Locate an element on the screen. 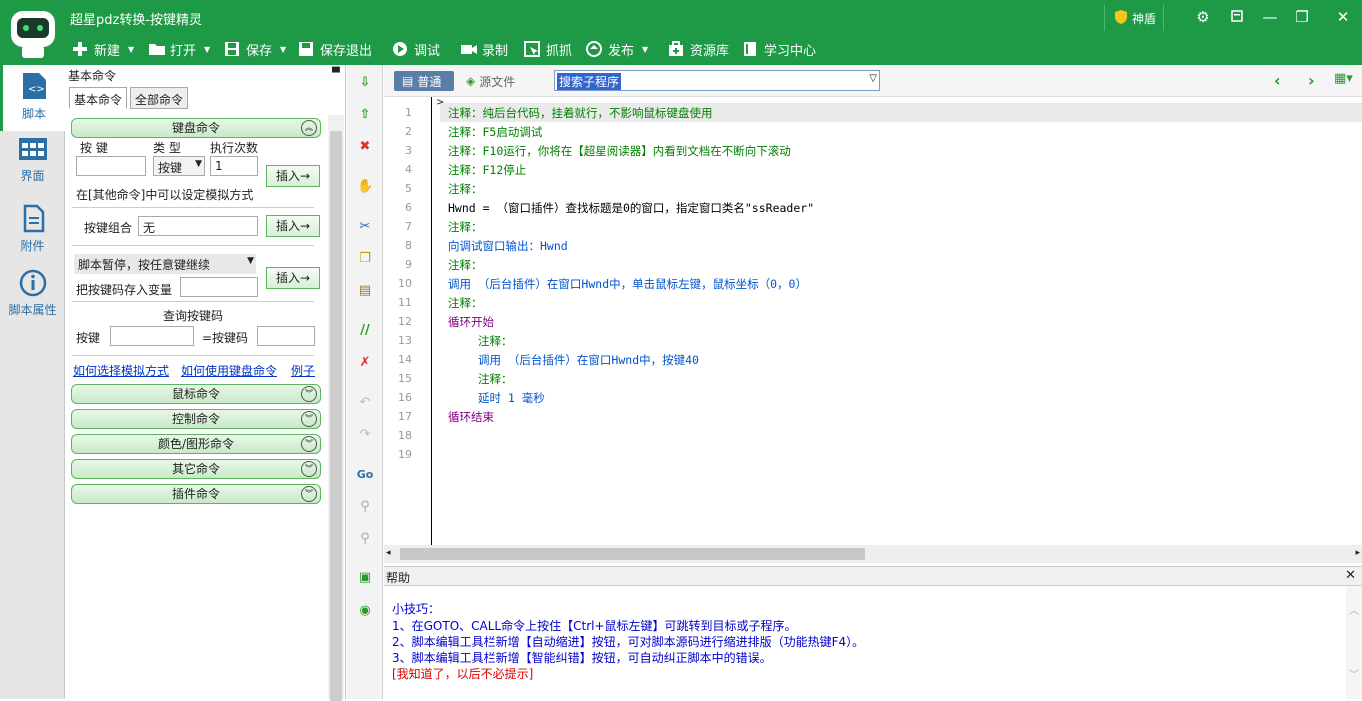 This screenshot has width=1362, height=701. pin-icon: ▀ is located at coordinates (336, 73).